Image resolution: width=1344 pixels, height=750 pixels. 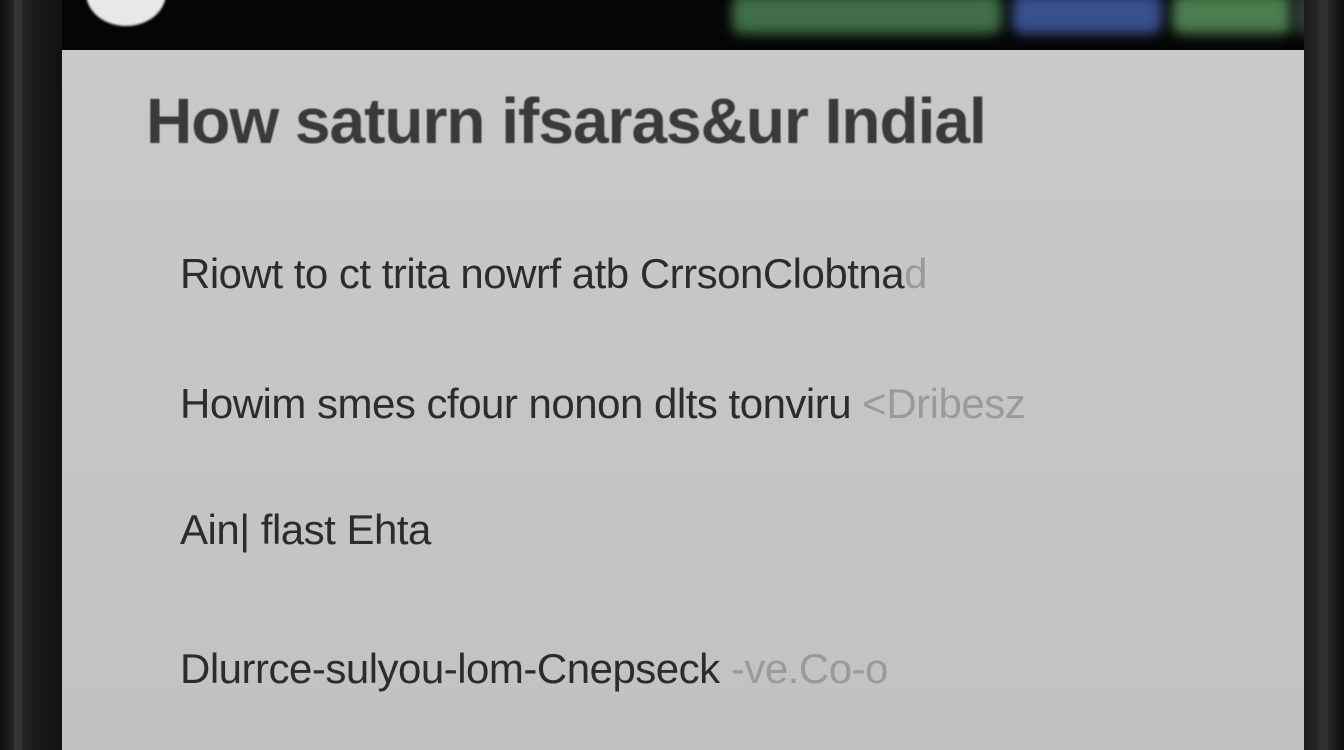 I want to click on app-icon-dark, so click(x=1298, y=17).